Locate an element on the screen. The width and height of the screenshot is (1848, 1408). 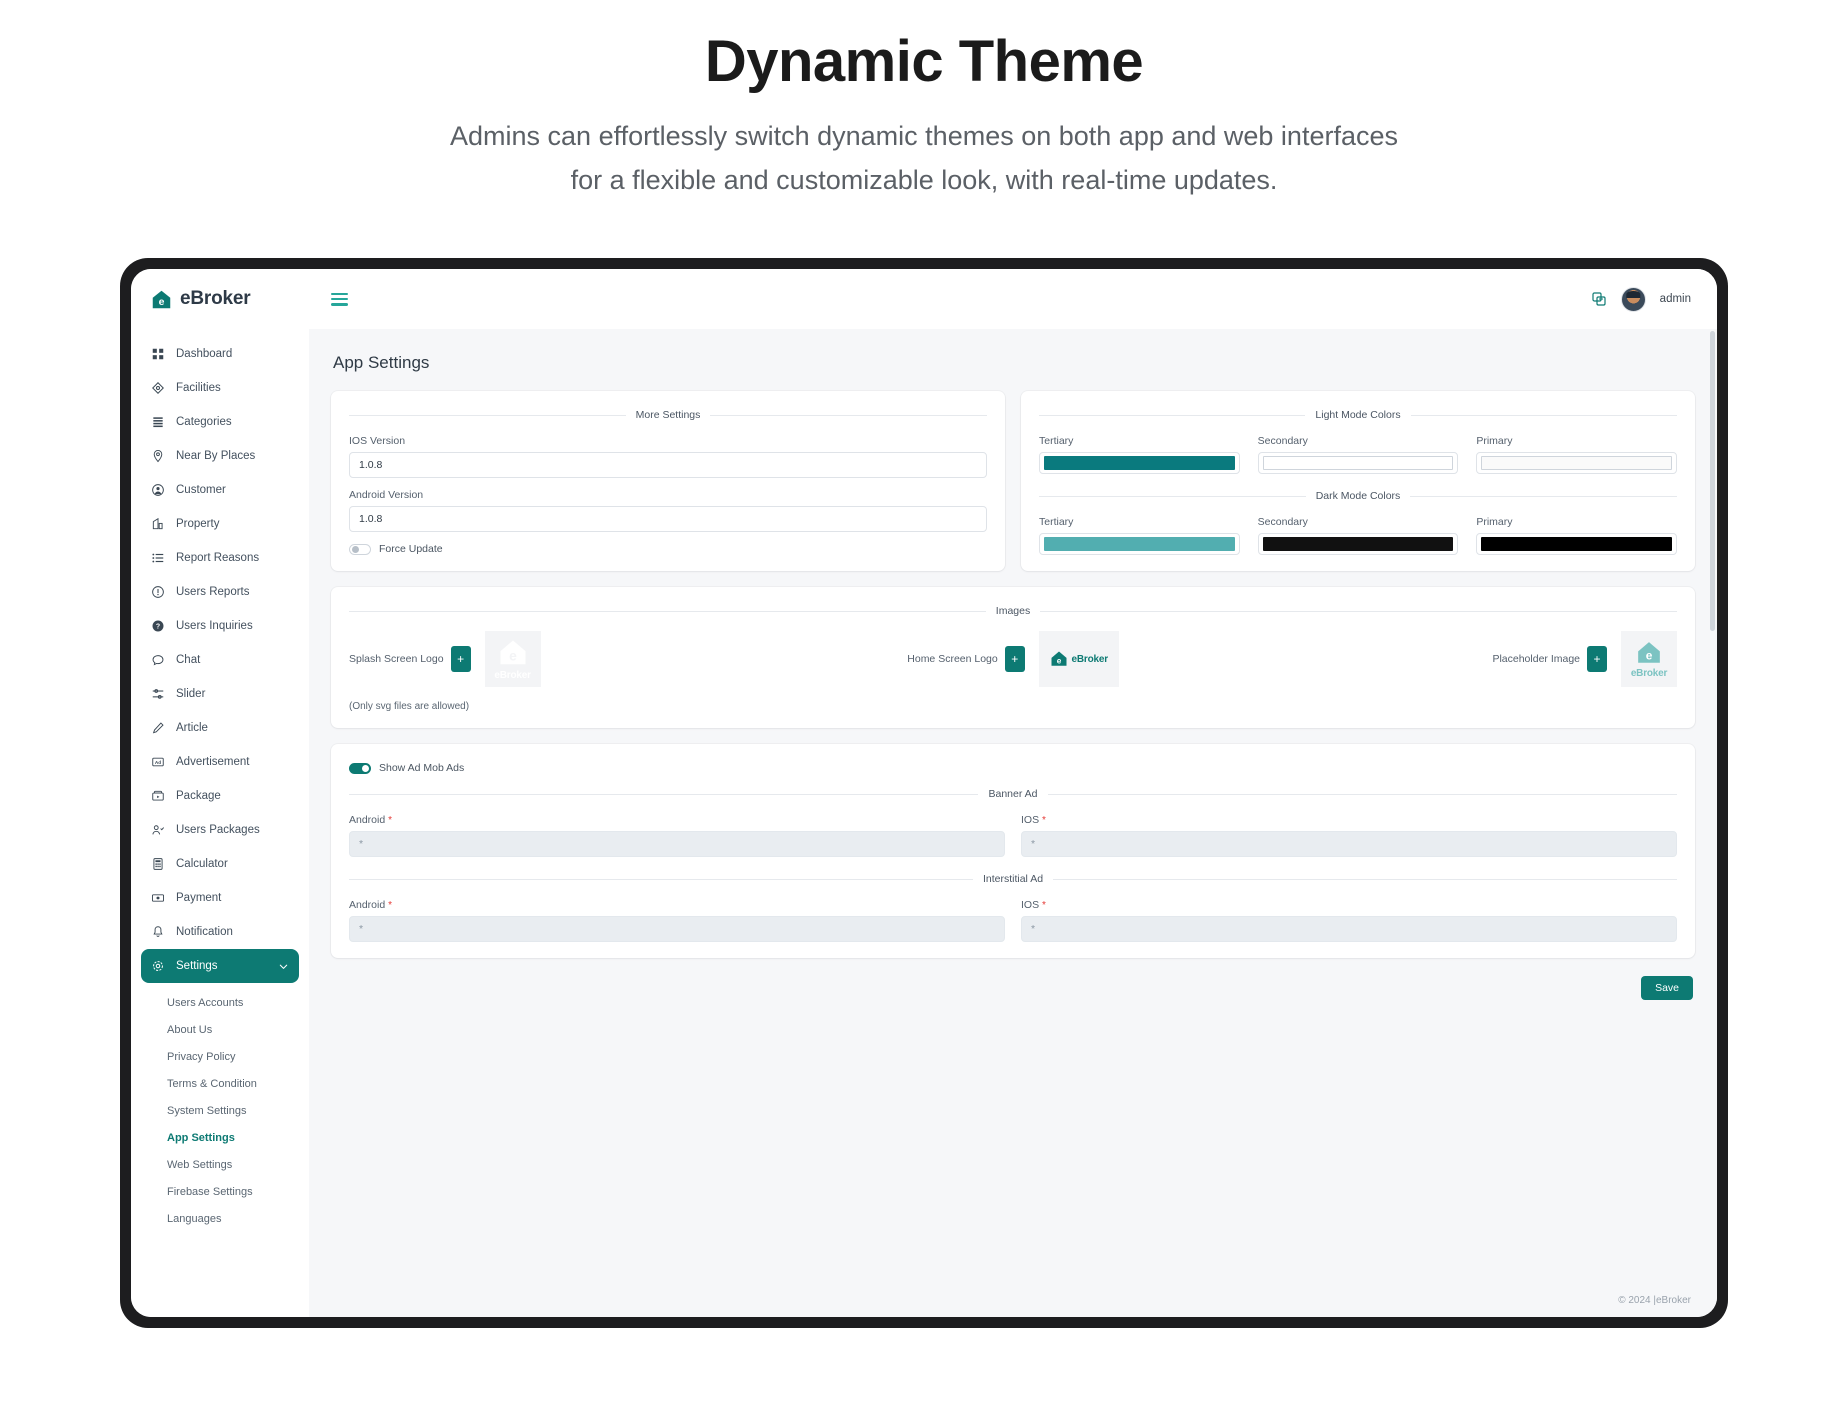
interstitial-android-field: Android * * is located at coordinates (677, 920).